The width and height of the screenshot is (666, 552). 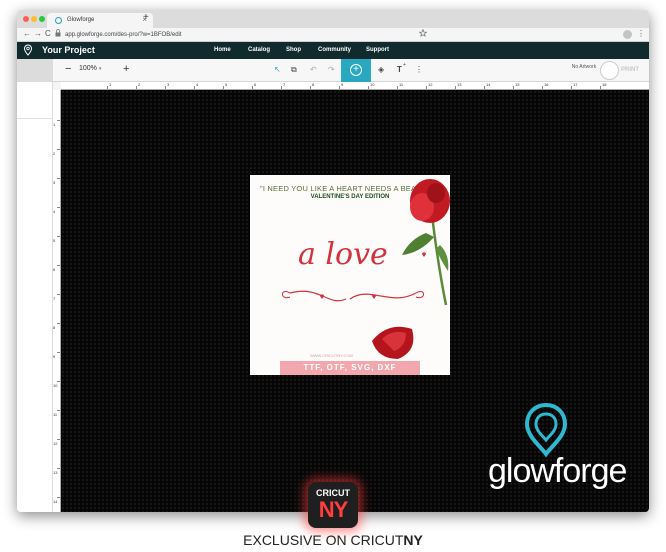 What do you see at coordinates (35, 297) in the screenshot?
I see `left-side-panel` at bounding box center [35, 297].